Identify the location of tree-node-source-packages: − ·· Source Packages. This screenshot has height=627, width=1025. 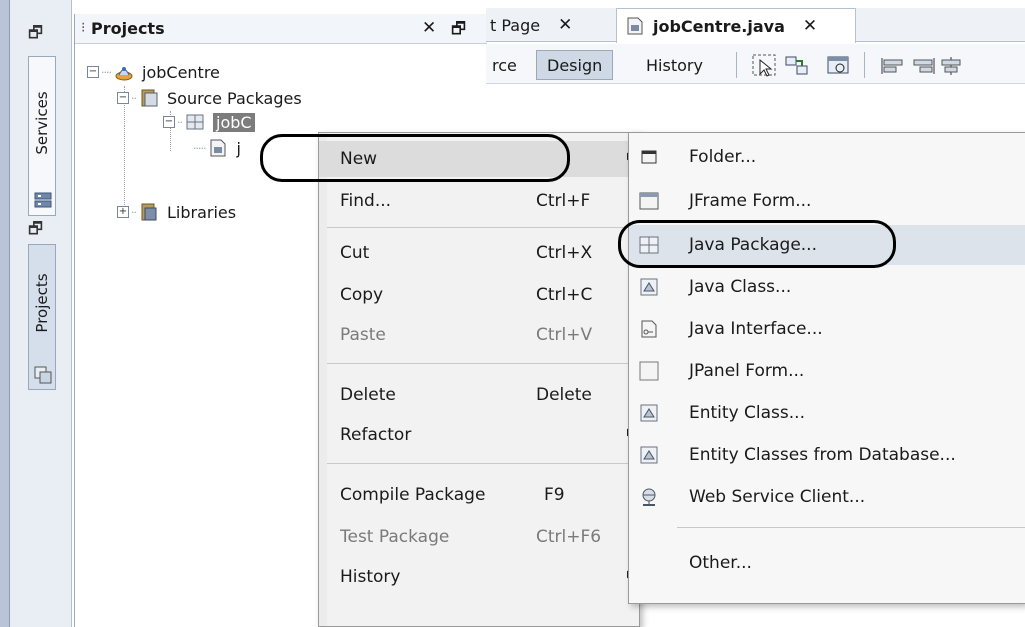
(209, 98).